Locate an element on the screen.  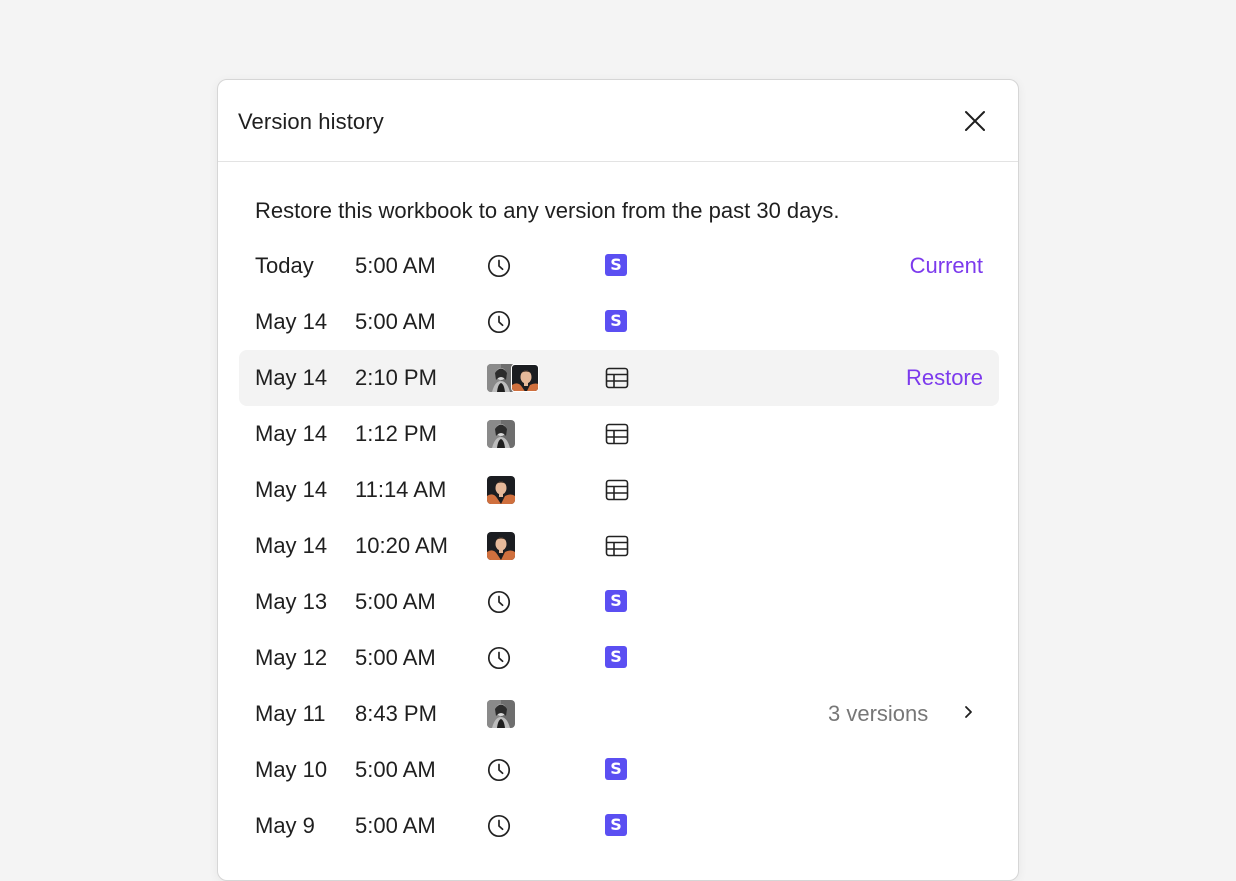
version-row: May 14 10:20 AM is located at coordinates (619, 546).